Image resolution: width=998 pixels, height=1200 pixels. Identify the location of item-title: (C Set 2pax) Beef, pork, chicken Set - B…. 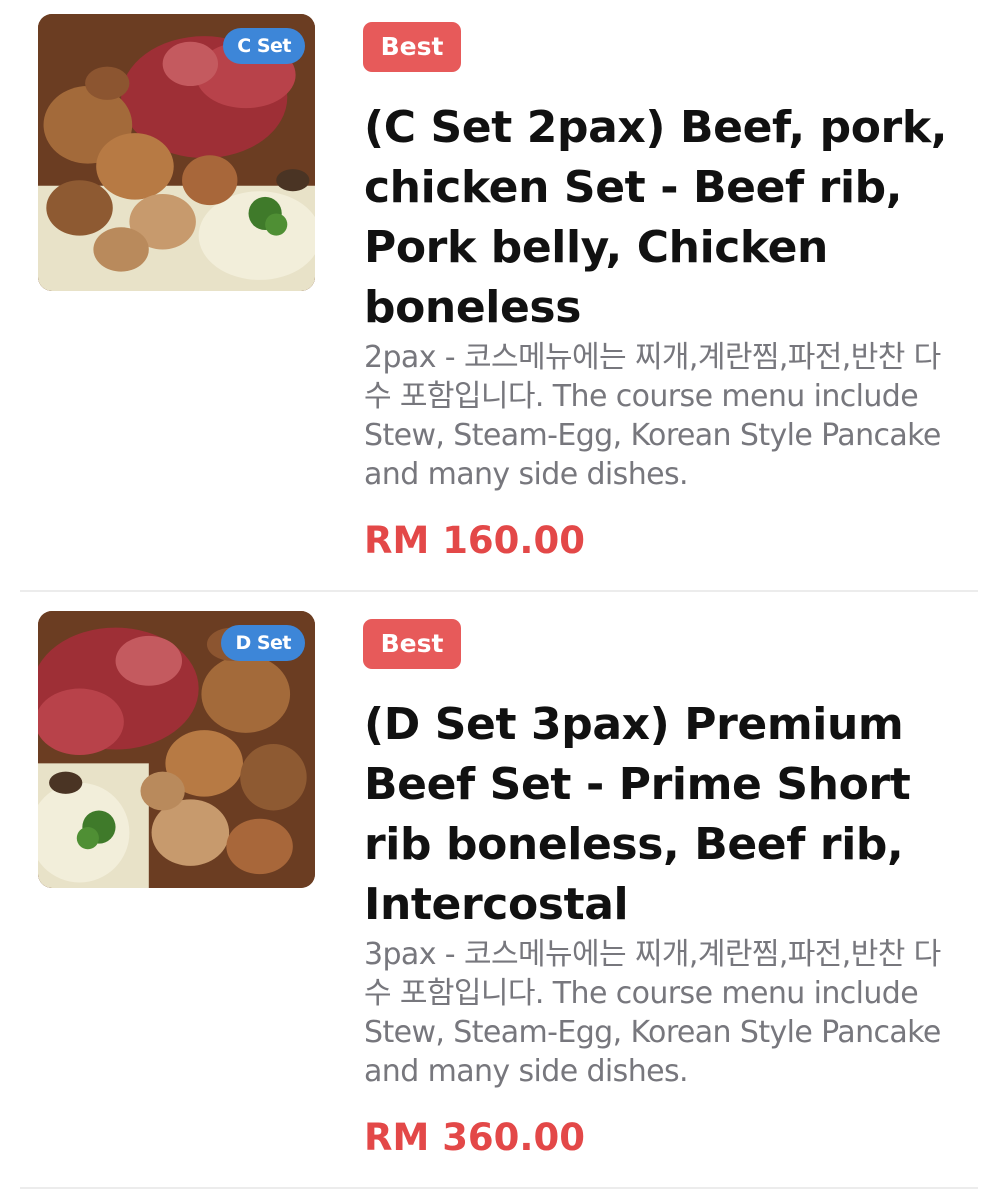
(664, 218).